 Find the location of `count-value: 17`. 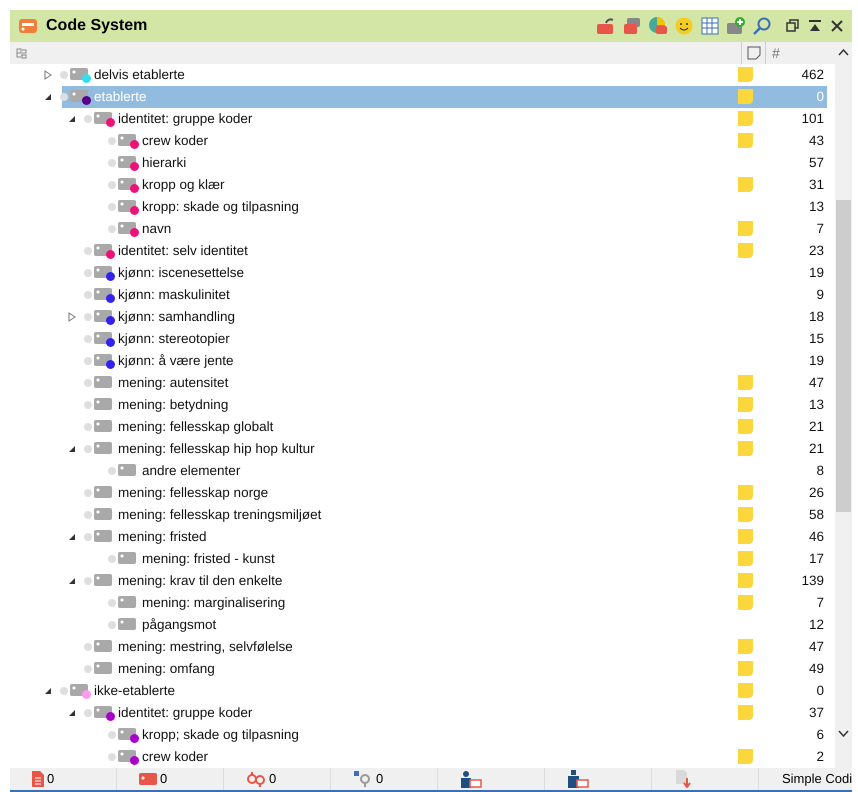

count-value: 17 is located at coordinates (816, 559).